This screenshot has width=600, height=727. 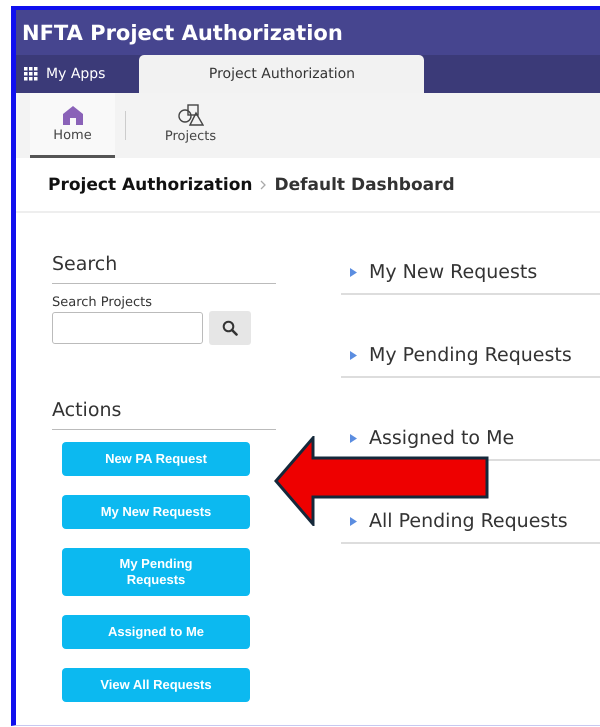 I want to click on shapes-icon, so click(x=191, y=115).